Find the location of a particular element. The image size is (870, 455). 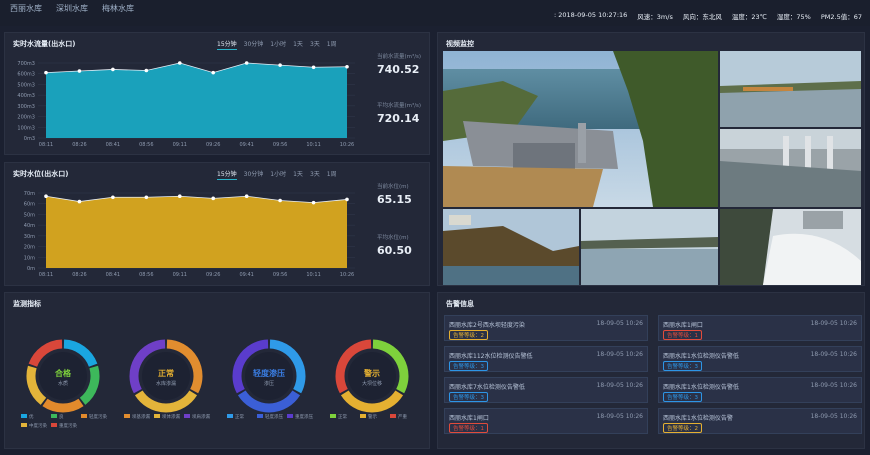

flow-current: 当前水流量(m³/s) 740.52 is located at coordinates (399, 64).